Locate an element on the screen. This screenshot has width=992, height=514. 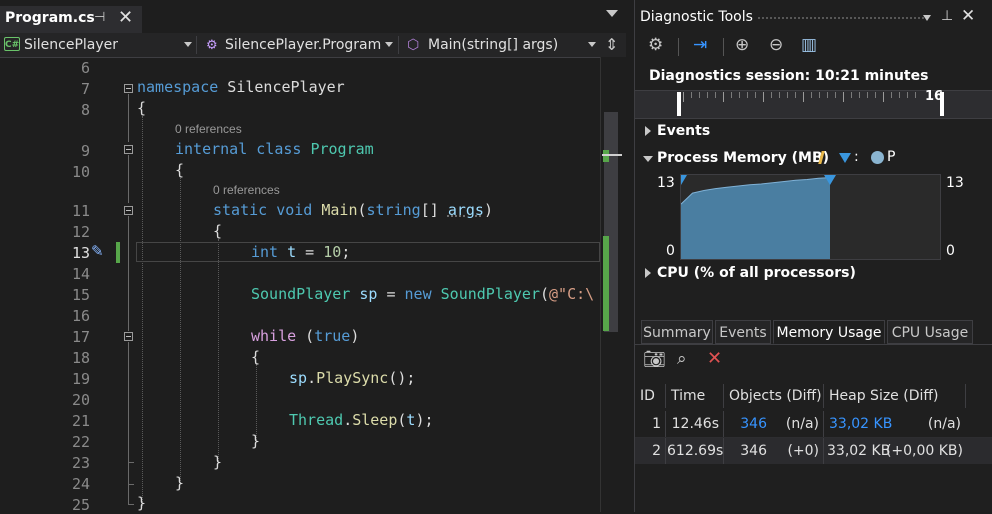
tab-memory-usage: Memory Usage is located at coordinates (829, 332).